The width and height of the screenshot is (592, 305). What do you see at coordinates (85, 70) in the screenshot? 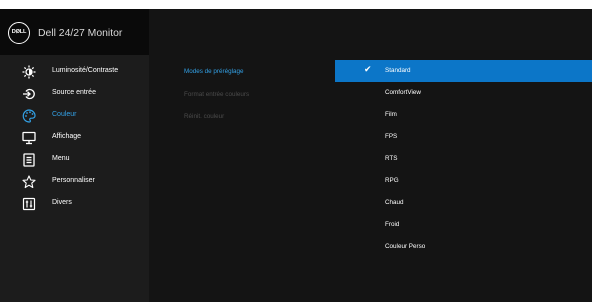
I see `sidebar-item-label: Luminosité/Contraste` at bounding box center [85, 70].